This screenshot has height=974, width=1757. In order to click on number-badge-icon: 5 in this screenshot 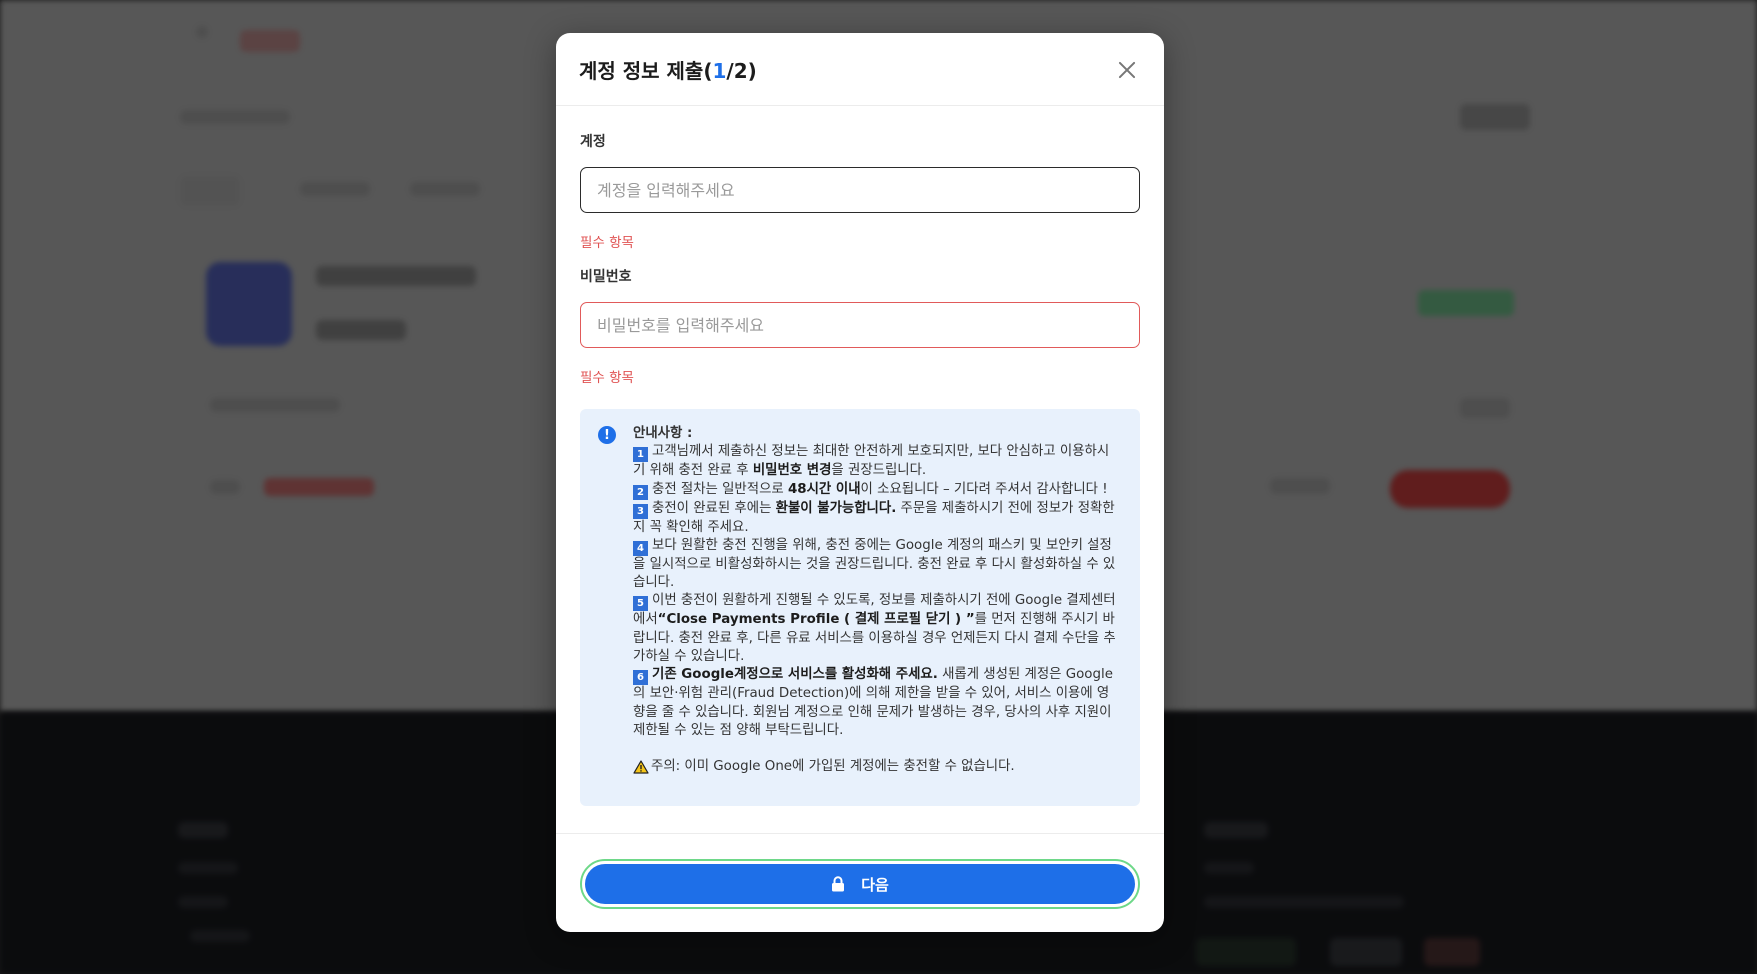, I will do `click(640, 604)`.